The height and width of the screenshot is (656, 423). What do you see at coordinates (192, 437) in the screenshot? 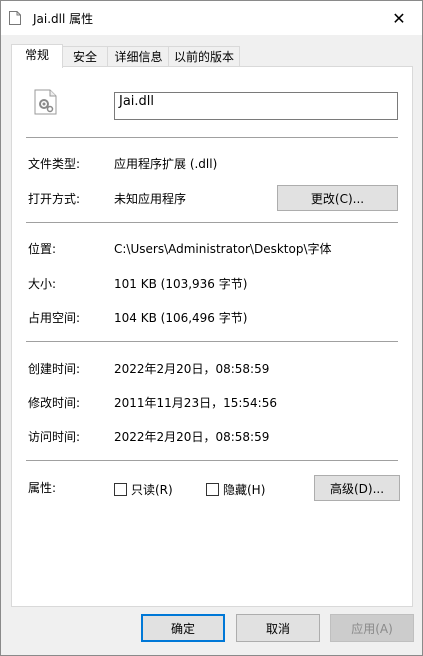
I see `accessed-value: 2022年2月20日，08:58:59` at bounding box center [192, 437].